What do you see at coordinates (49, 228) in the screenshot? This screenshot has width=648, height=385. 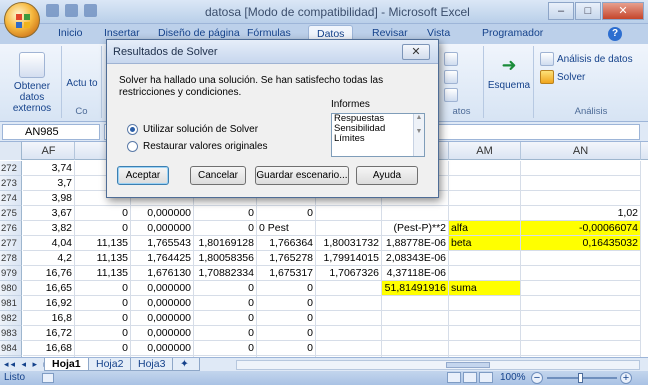 I see `cell-af: 3,82` at bounding box center [49, 228].